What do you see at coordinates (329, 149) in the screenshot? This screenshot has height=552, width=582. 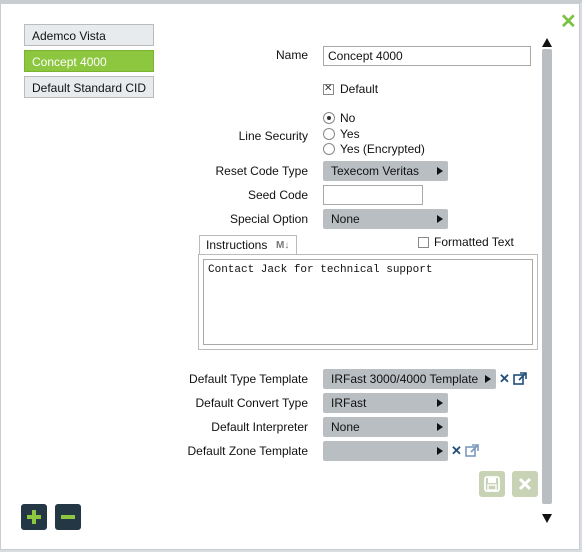 I see `line-security-encrypted-radio` at bounding box center [329, 149].